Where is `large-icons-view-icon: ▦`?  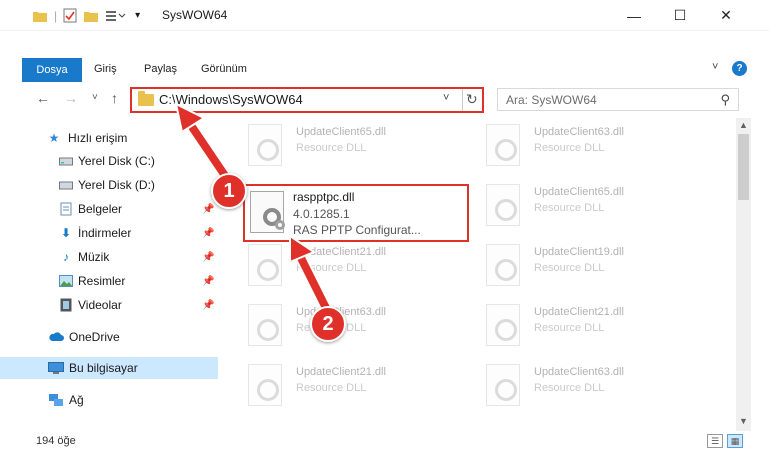
large-icons-view-icon: ▦ is located at coordinates (735, 441).